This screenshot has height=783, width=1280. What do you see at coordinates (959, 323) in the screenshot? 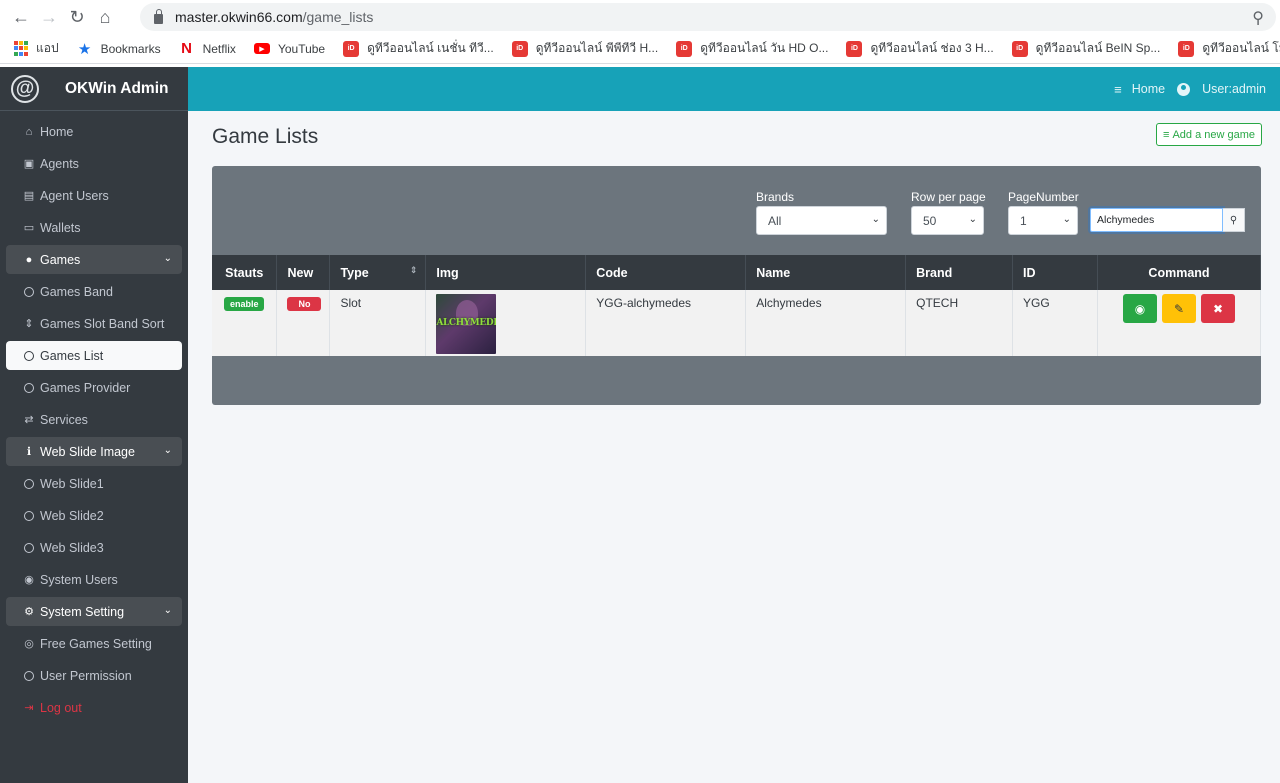
I see `cell-brand: QTECH` at bounding box center [959, 323].